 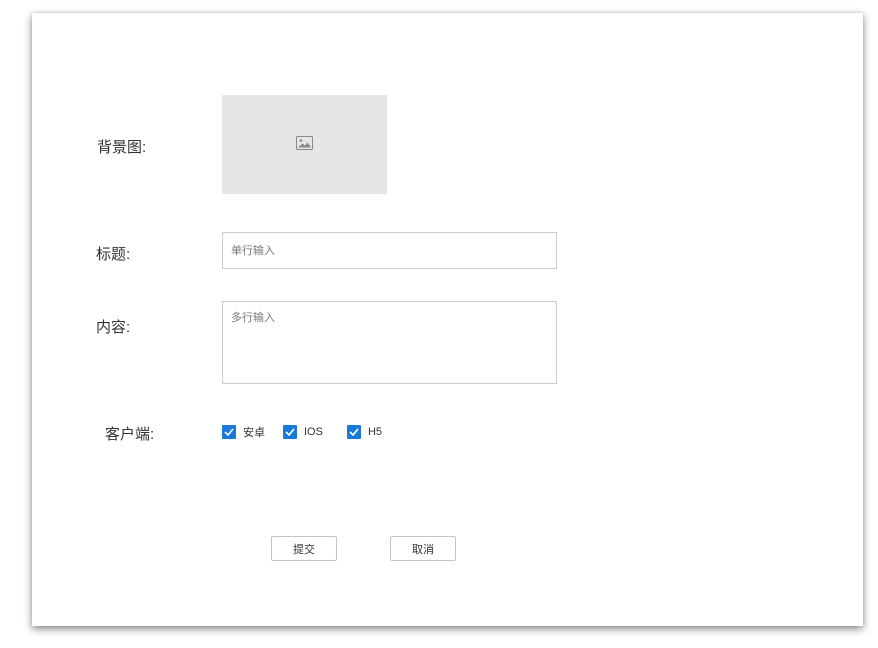 What do you see at coordinates (304, 548) in the screenshot?
I see `submit-button: 提交` at bounding box center [304, 548].